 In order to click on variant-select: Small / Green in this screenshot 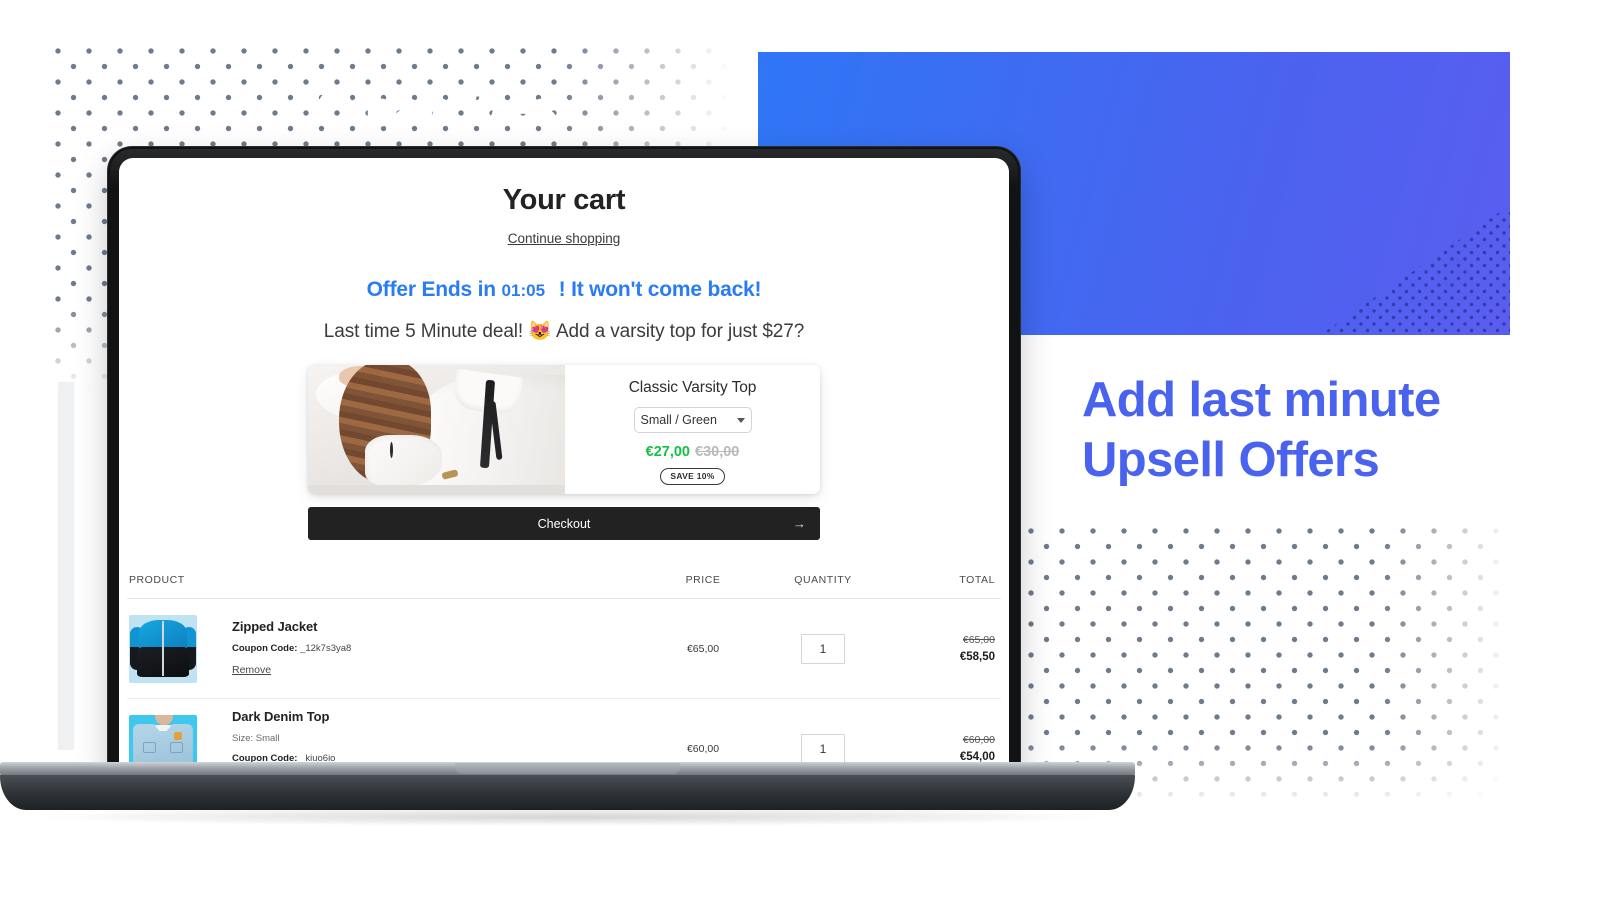, I will do `click(692, 420)`.